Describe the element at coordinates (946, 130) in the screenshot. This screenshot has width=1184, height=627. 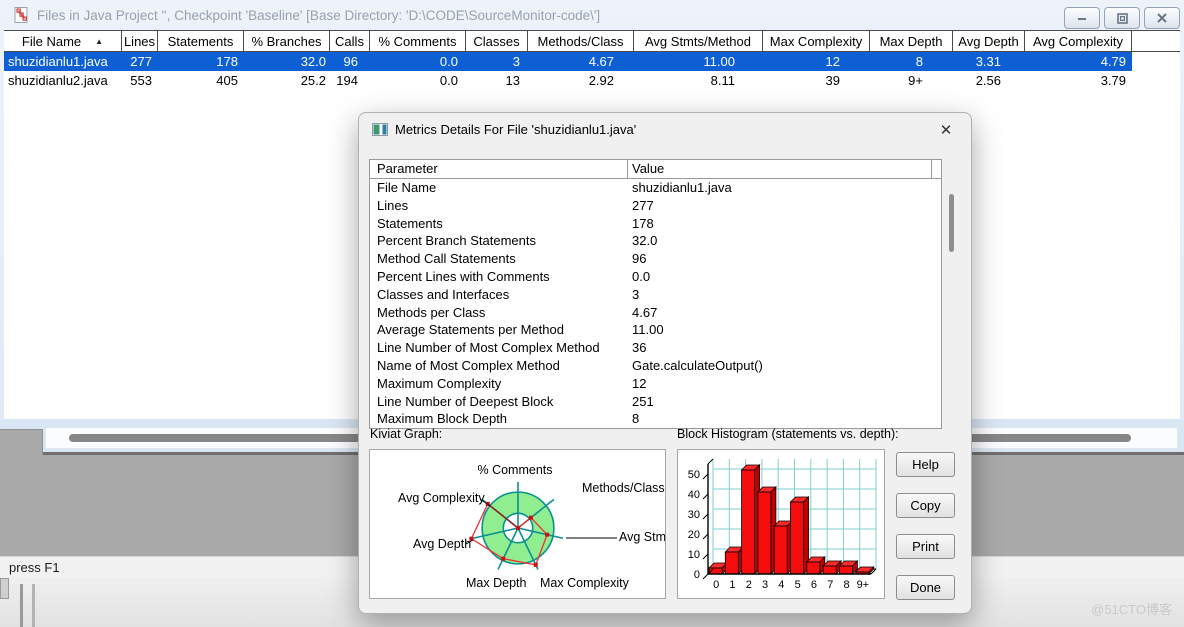
I see `dialog-close-button: ✕` at that location.